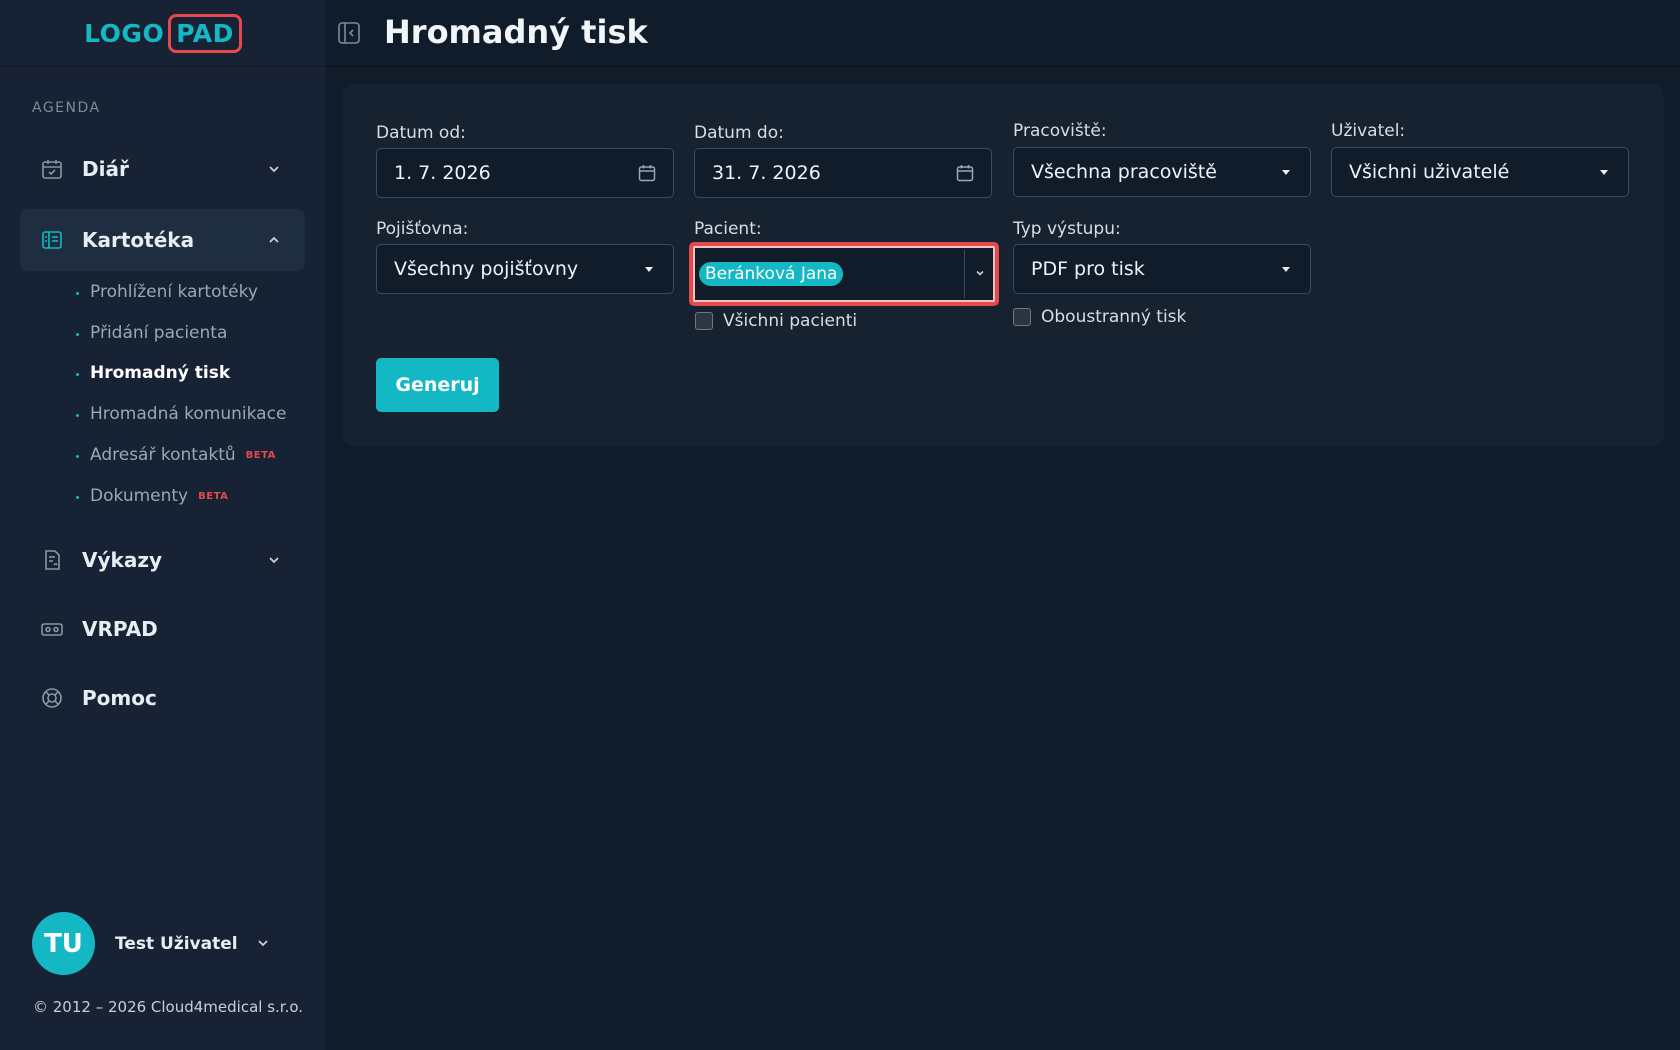 The image size is (1680, 1050). What do you see at coordinates (1114, 317) in the screenshot?
I see `duplex-label: Oboustranný tisk` at bounding box center [1114, 317].